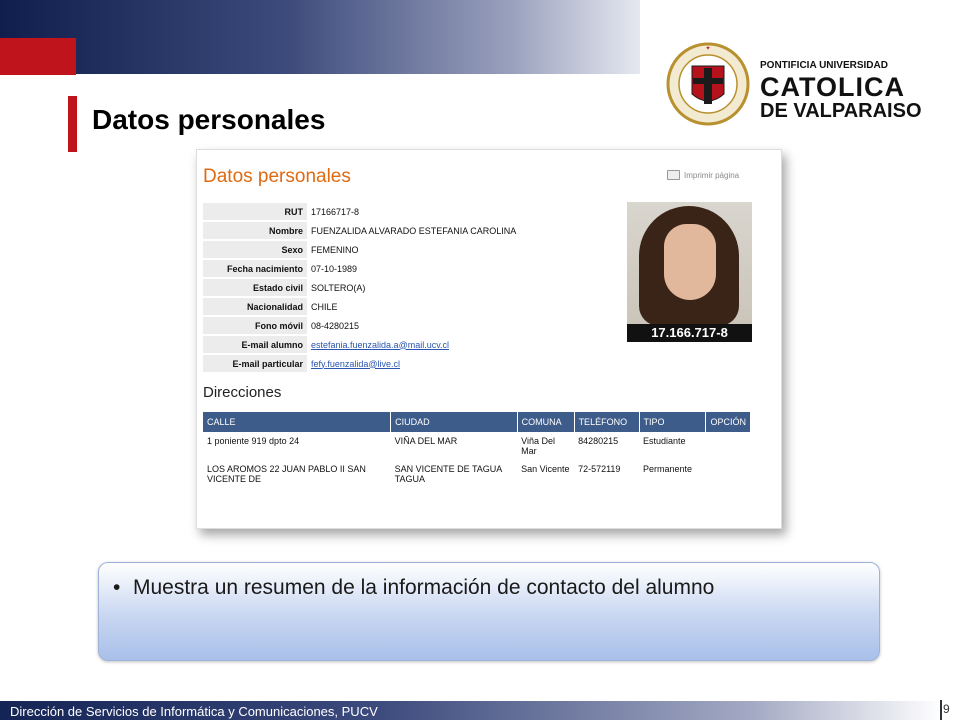 Image resolution: width=960 pixels, height=720 pixels. What do you see at coordinates (320, 37) in the screenshot?
I see `header-band` at bounding box center [320, 37].